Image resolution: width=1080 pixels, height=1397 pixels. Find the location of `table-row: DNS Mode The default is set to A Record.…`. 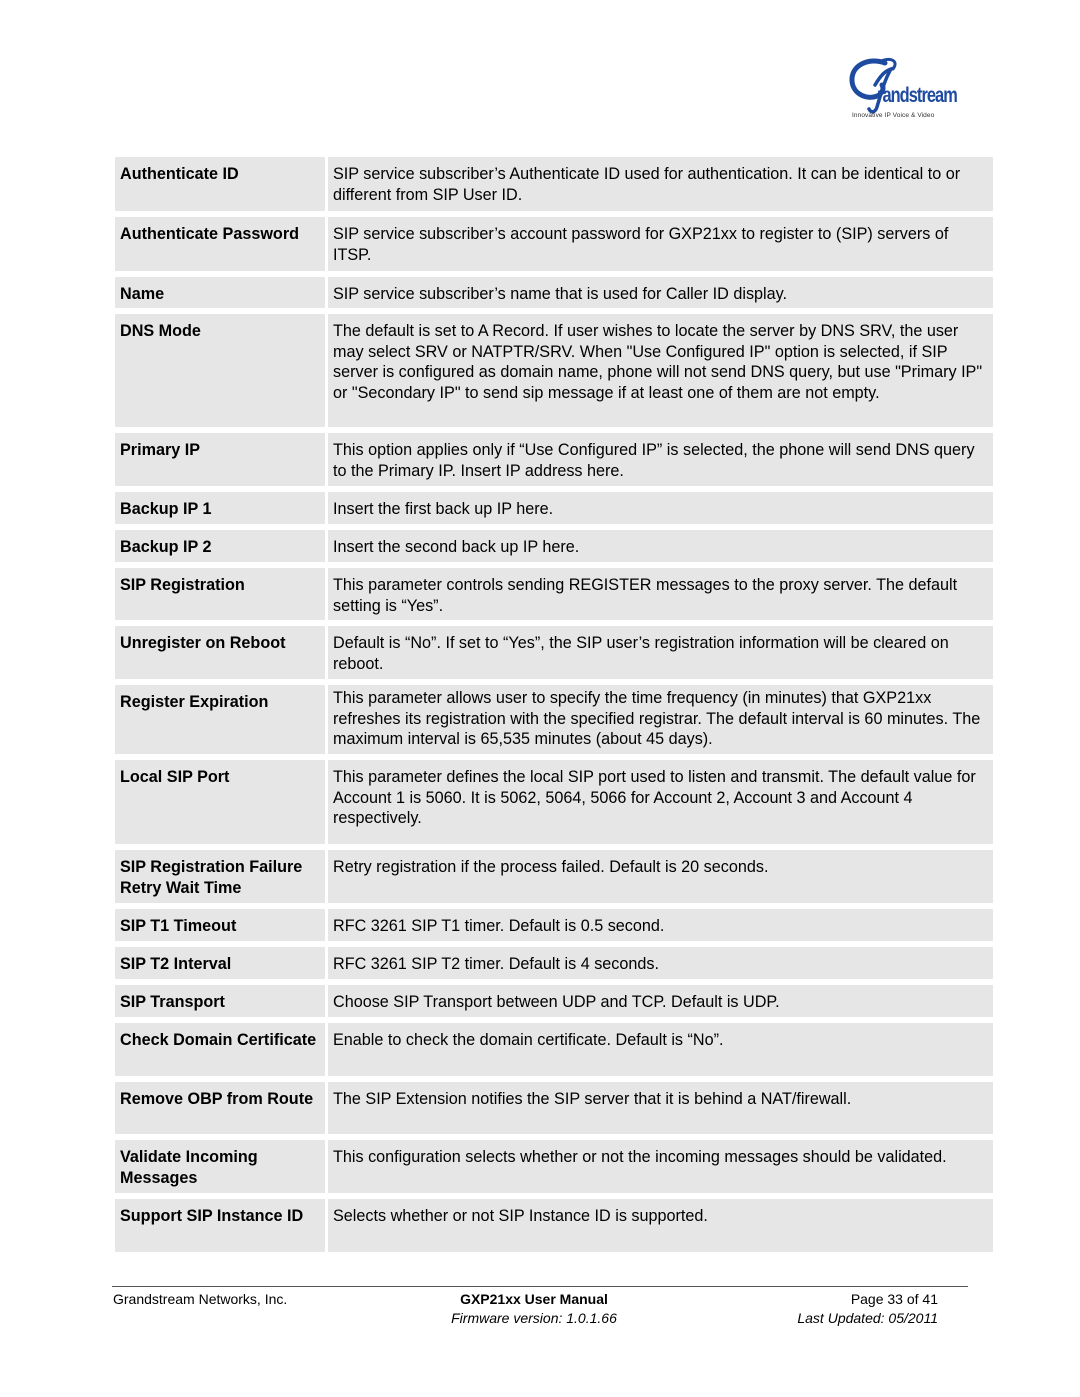

table-row: DNS Mode The default is set to A Record.… is located at coordinates (554, 370).